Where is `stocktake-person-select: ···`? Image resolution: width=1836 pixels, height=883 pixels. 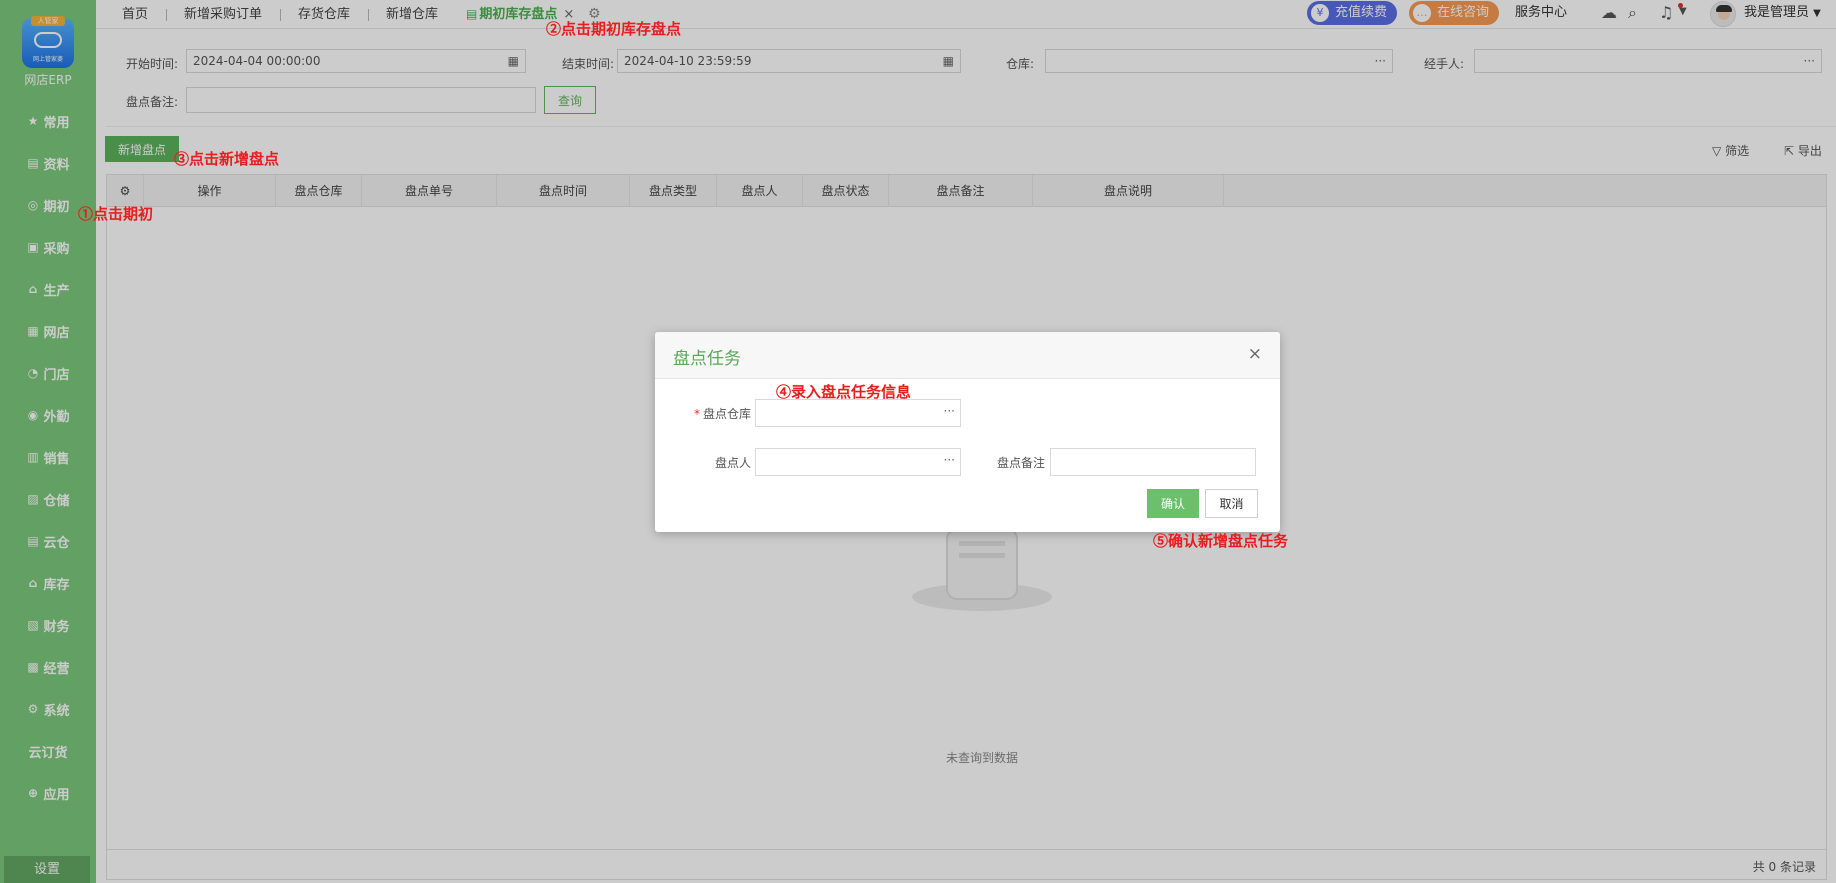
stocktake-person-select: ··· is located at coordinates (858, 462).